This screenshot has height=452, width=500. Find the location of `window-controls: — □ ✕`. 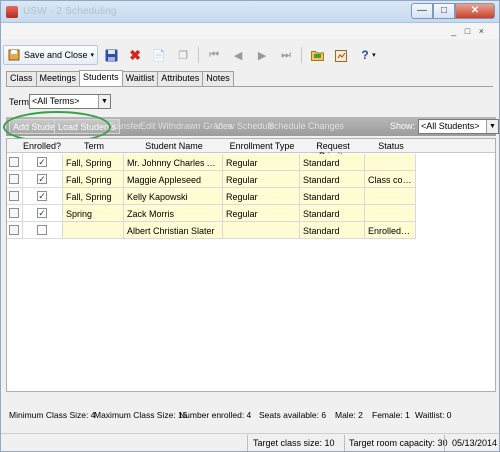

window-controls: — □ ✕ is located at coordinates (453, 11).